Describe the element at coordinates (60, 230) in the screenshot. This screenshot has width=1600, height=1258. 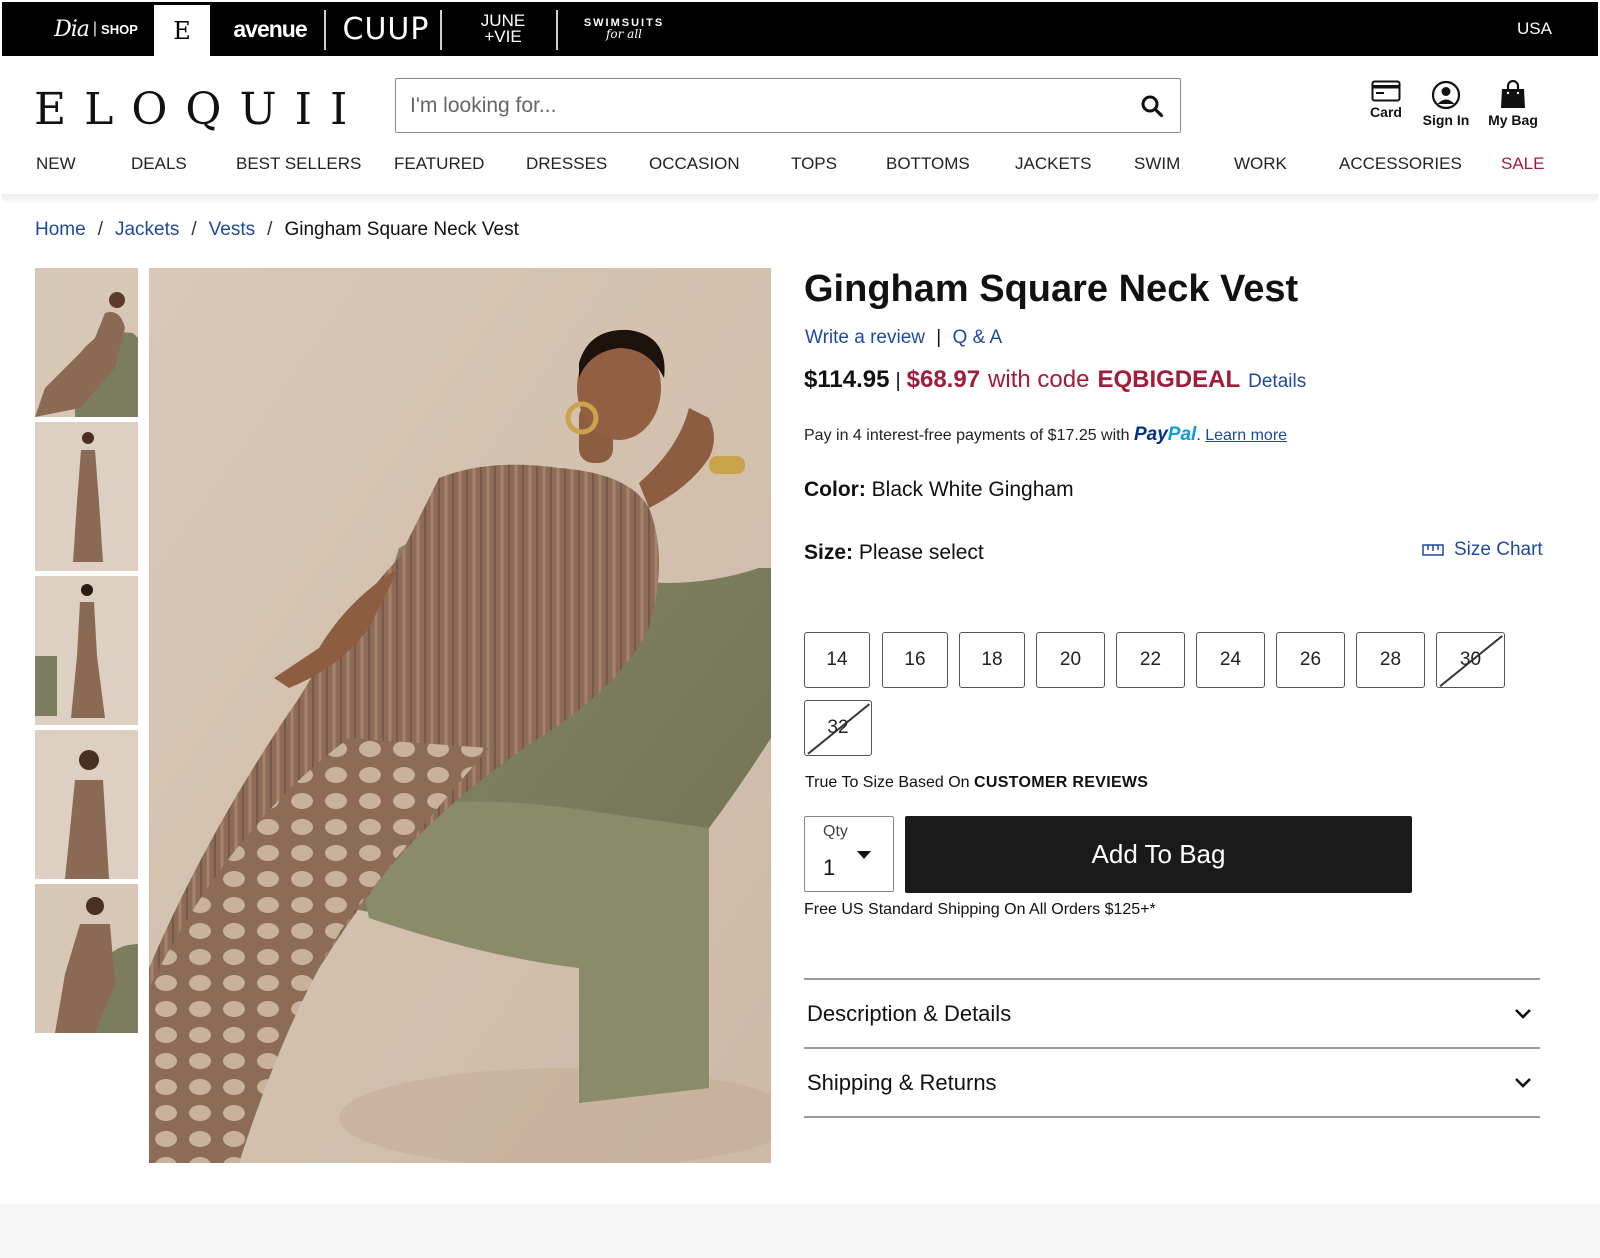
I see `breadcrumb-home: Home` at that location.